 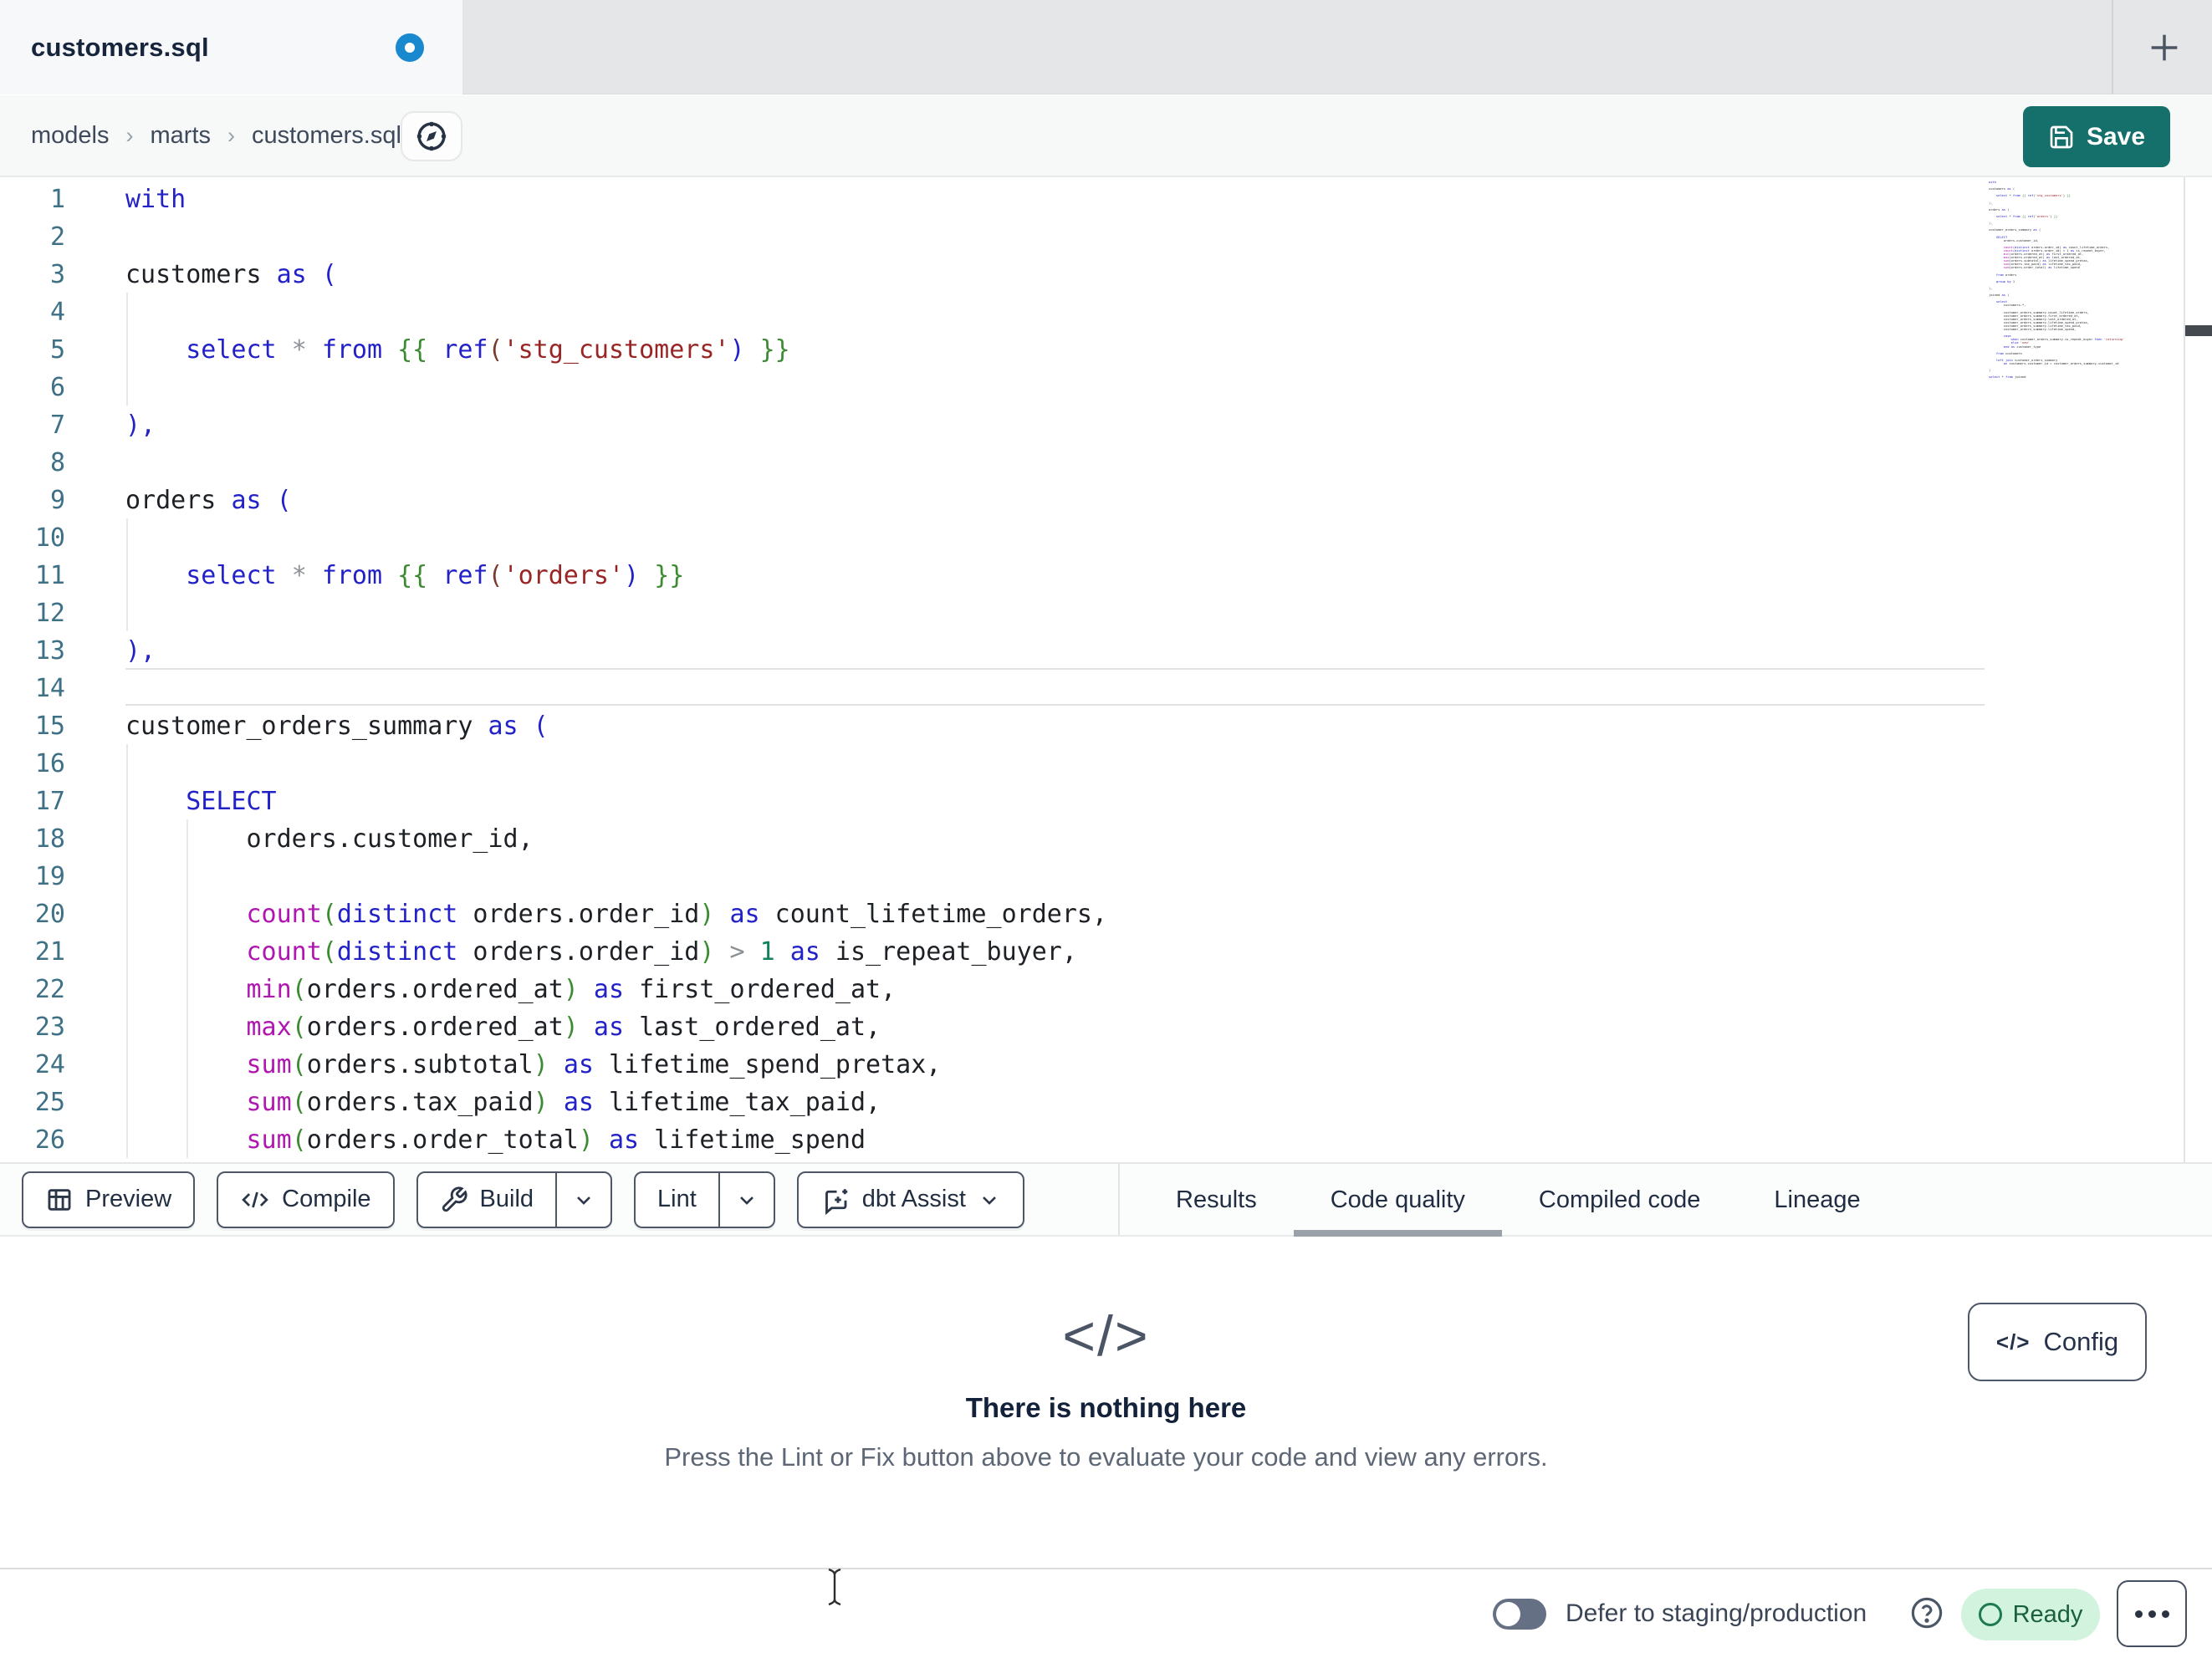 I want to click on save-button: Save, so click(x=2096, y=136).